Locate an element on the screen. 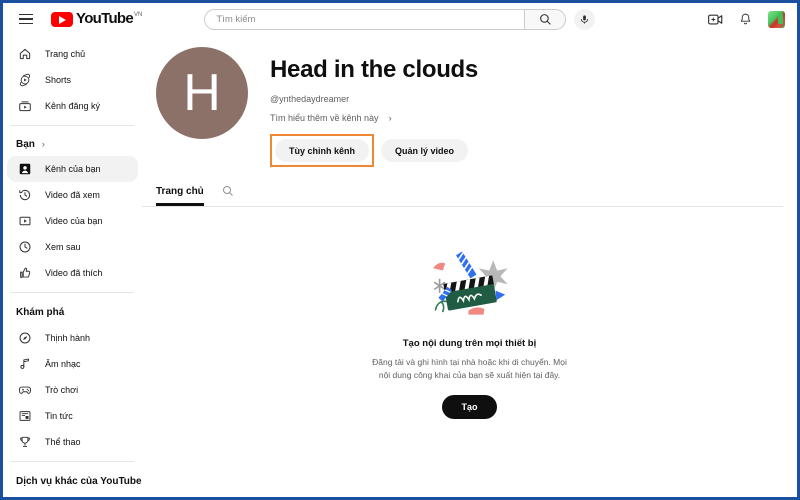  tab-search-button is located at coordinates (228, 195).